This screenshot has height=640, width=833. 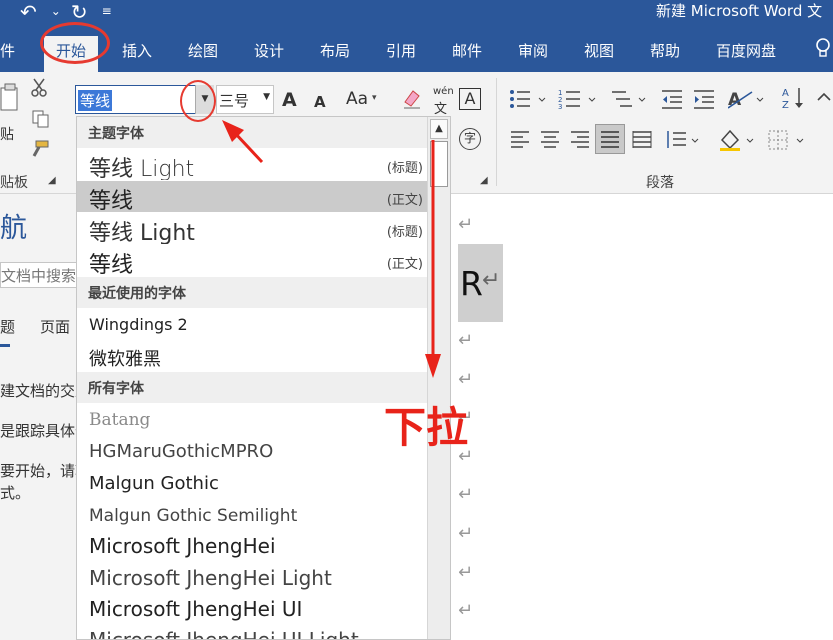 What do you see at coordinates (440, 107) in the screenshot?
I see `phonetic-guide-button: 文` at bounding box center [440, 107].